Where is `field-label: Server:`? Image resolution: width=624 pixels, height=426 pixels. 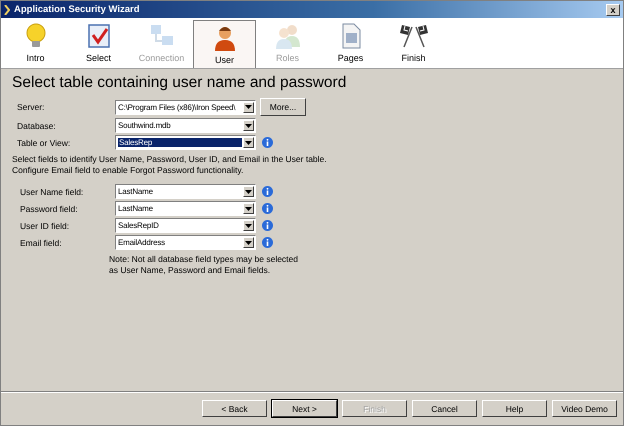 field-label: Server: is located at coordinates (31, 107).